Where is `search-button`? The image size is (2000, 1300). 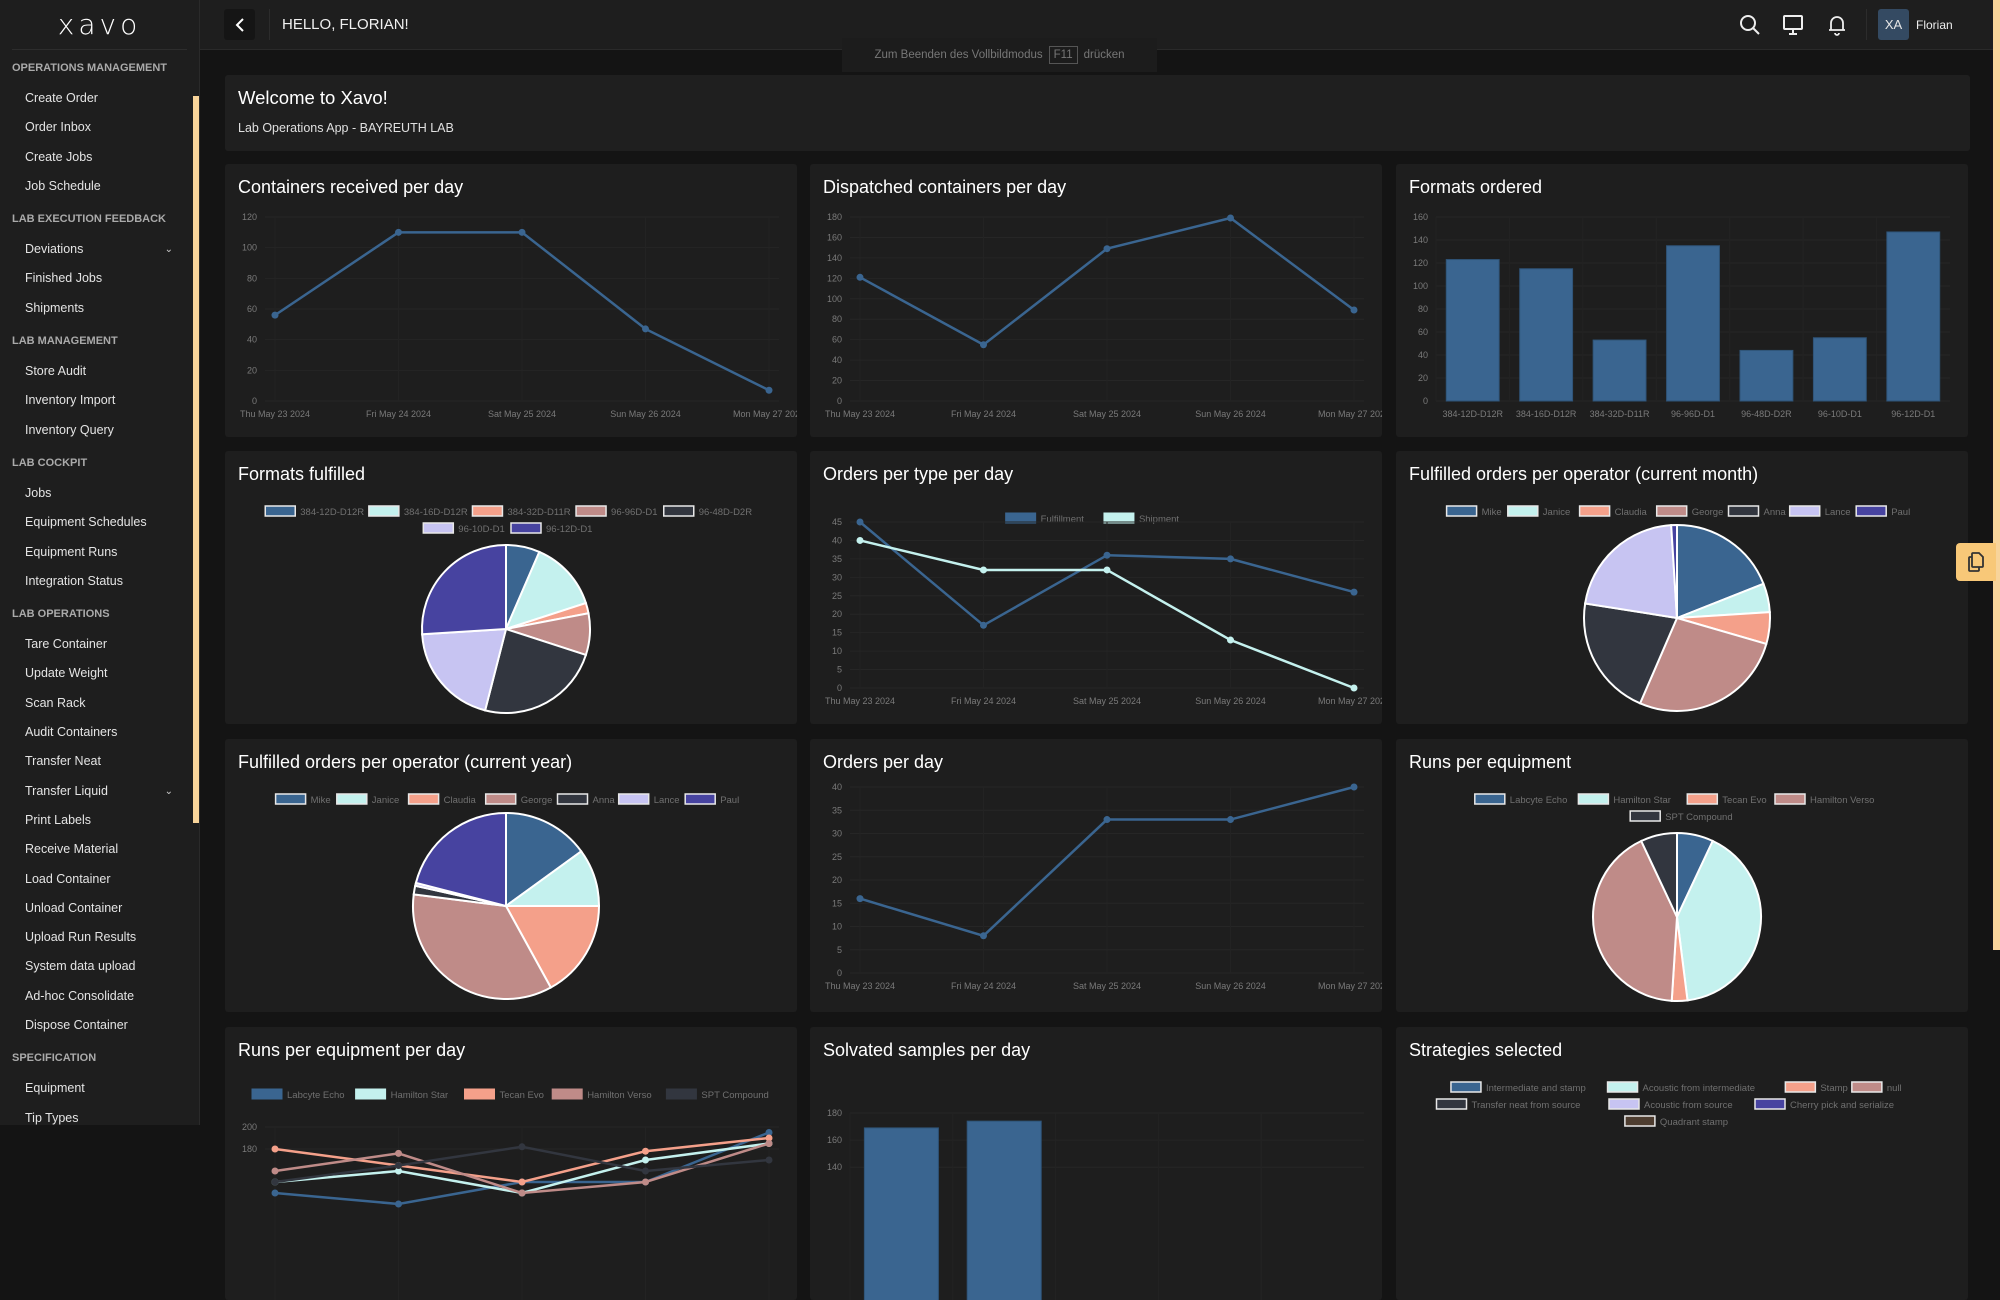
search-button is located at coordinates (1750, 25).